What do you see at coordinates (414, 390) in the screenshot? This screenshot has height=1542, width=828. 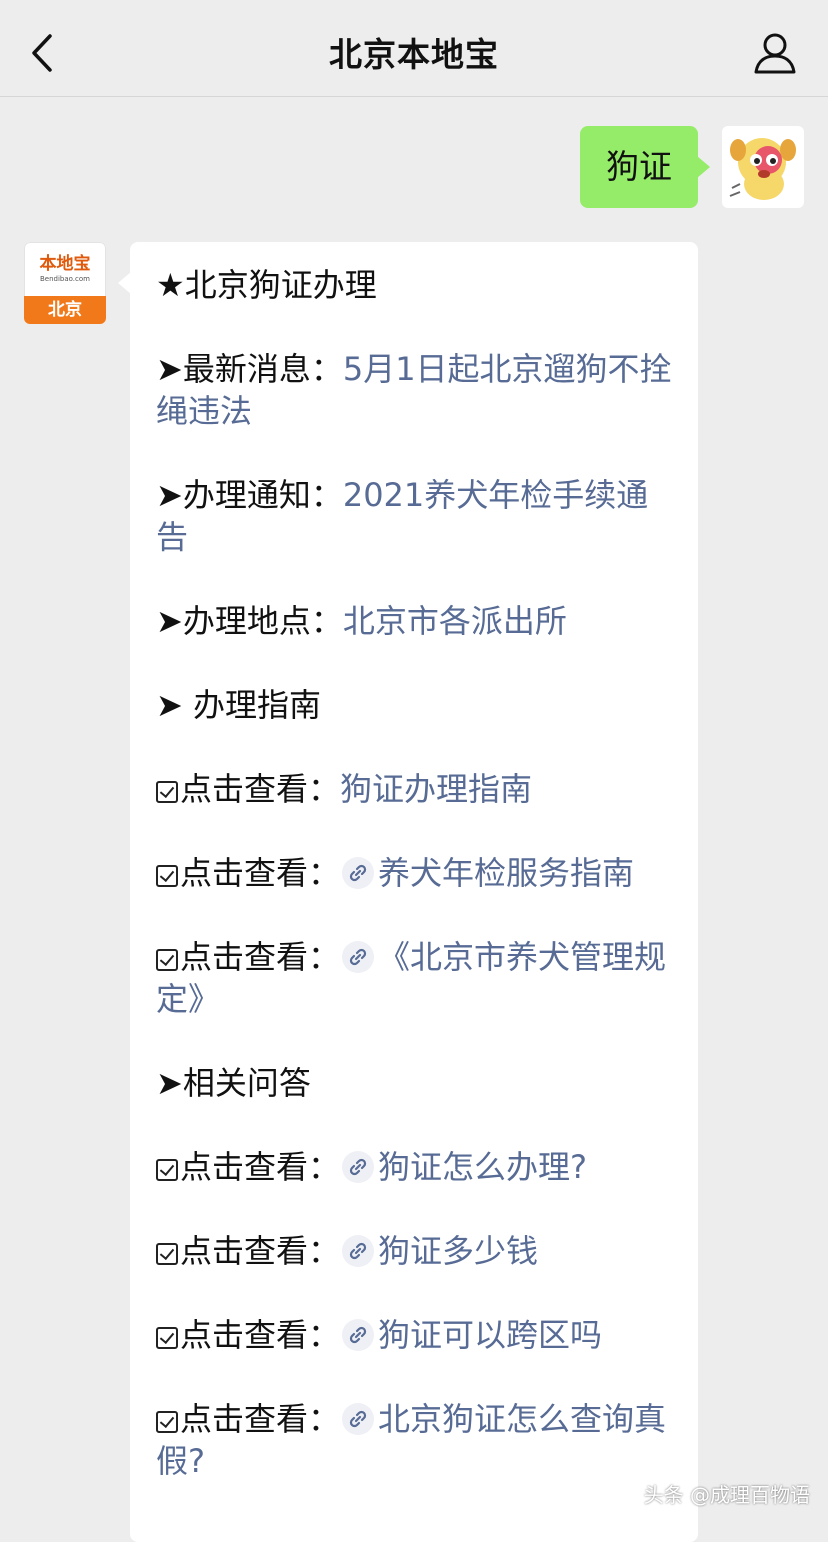 I see `list-item: ➤最新消息：5月1日起北京遛狗不拴绳违法` at bounding box center [414, 390].